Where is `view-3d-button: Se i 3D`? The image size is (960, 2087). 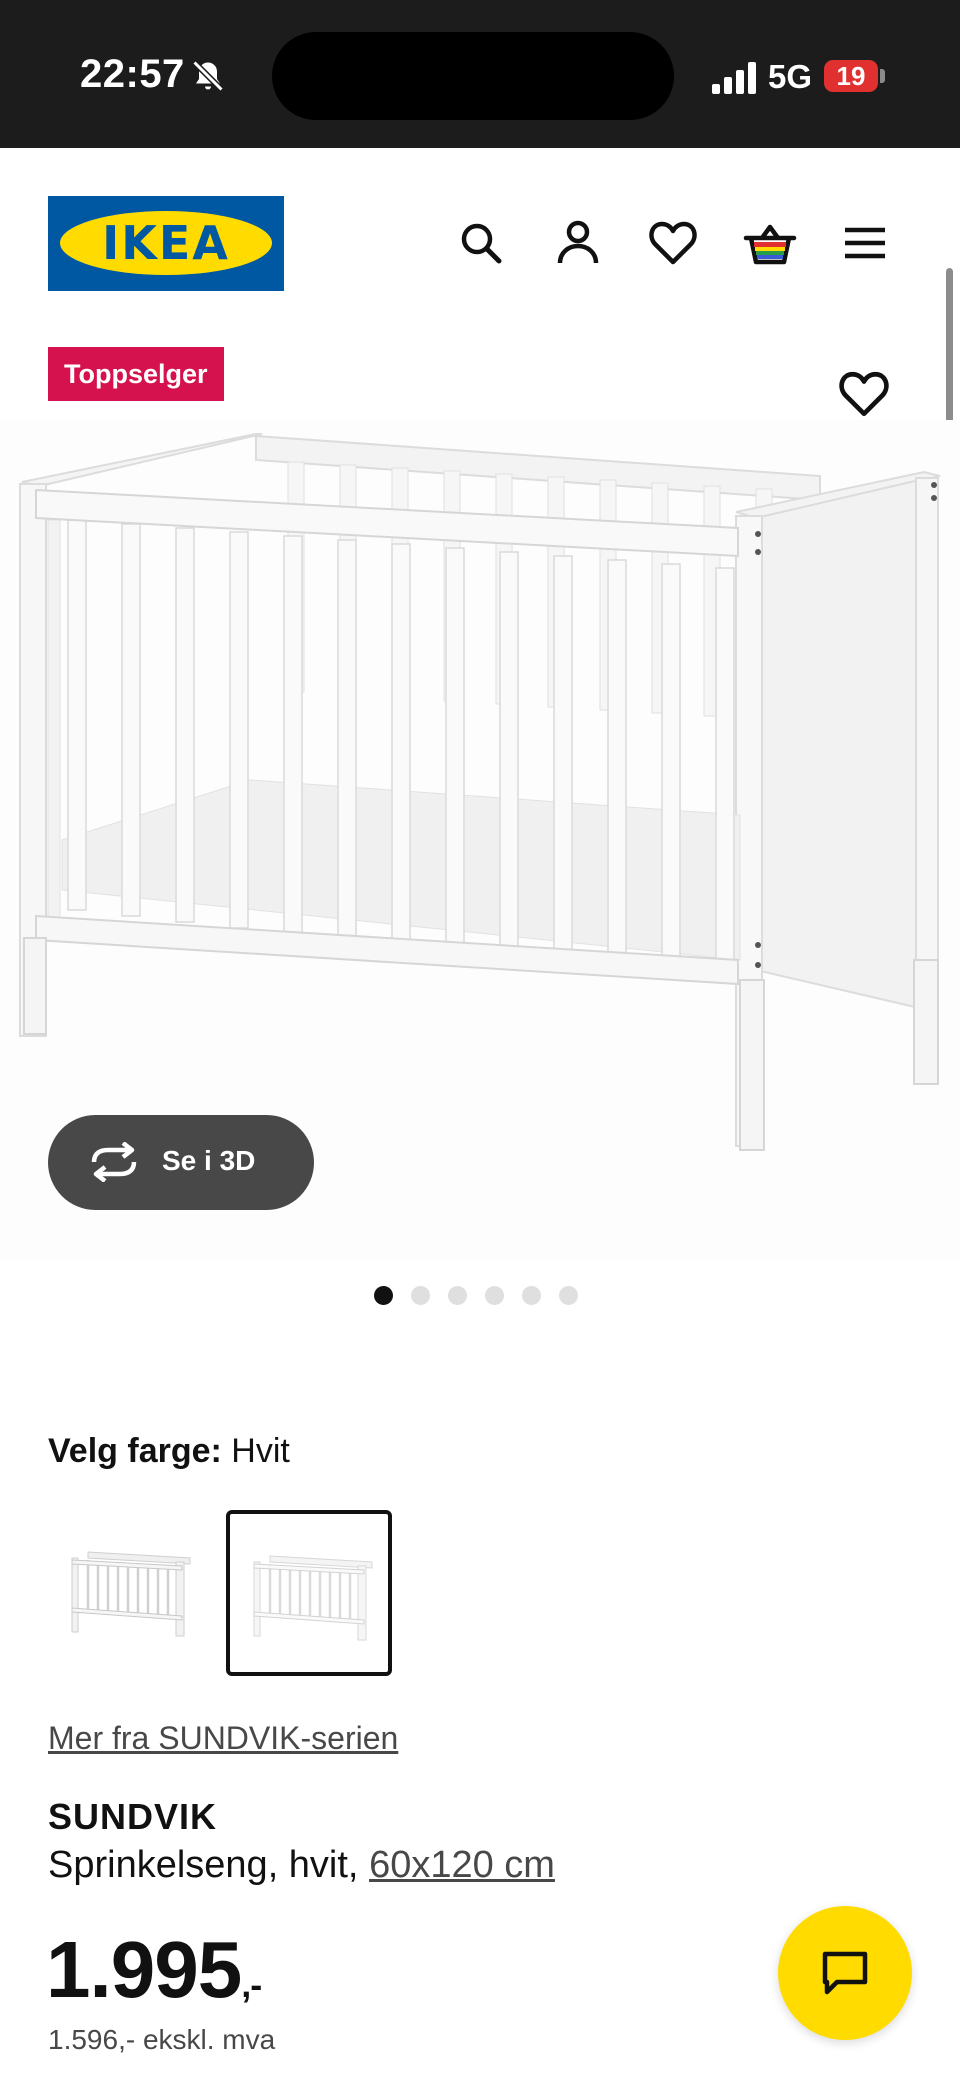 view-3d-button: Se i 3D is located at coordinates (181, 1162).